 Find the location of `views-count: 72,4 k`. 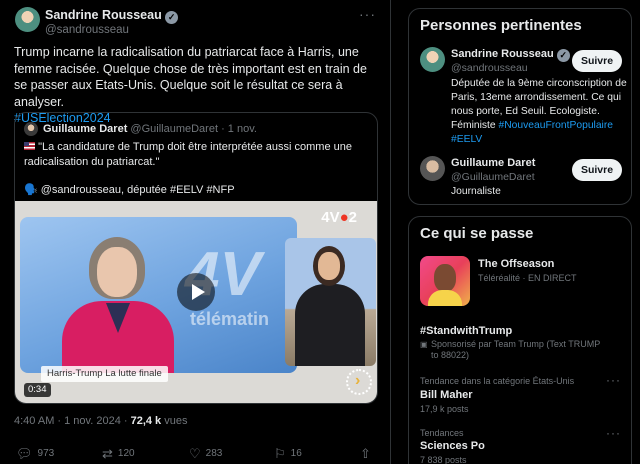

views-count: 72,4 k is located at coordinates (146, 421).